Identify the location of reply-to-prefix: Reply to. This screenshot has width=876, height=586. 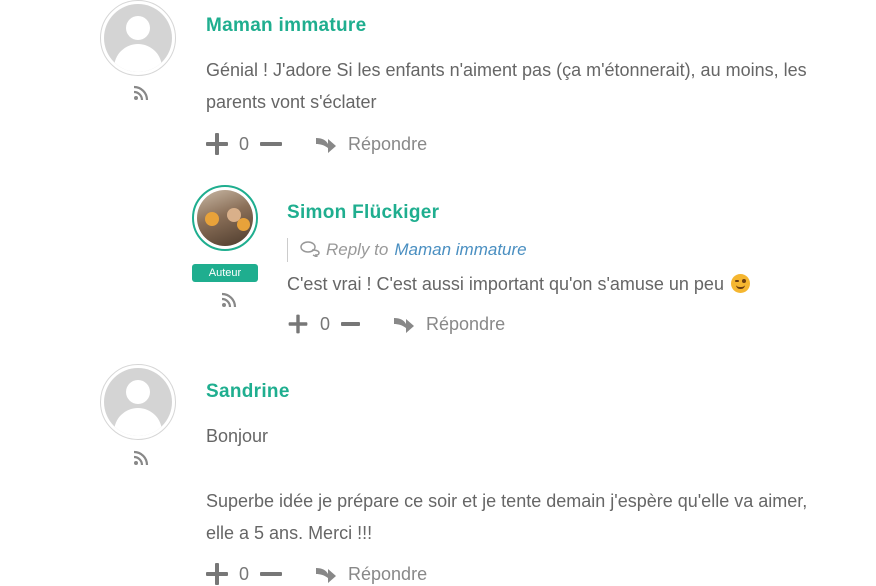
(357, 249).